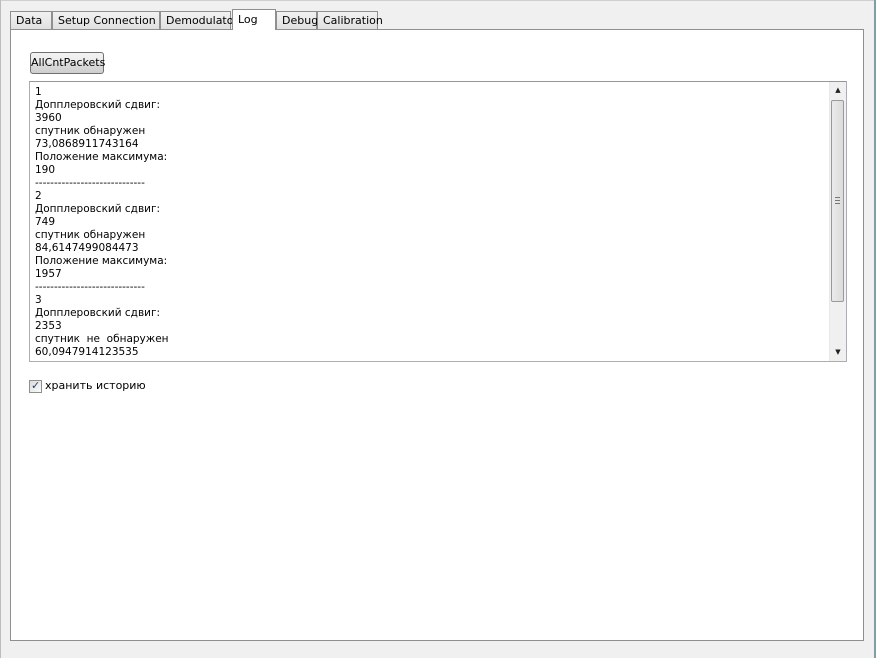 The image size is (876, 658). What do you see at coordinates (102, 339) in the screenshot?
I see `log-line: спутник не обнаружен` at bounding box center [102, 339].